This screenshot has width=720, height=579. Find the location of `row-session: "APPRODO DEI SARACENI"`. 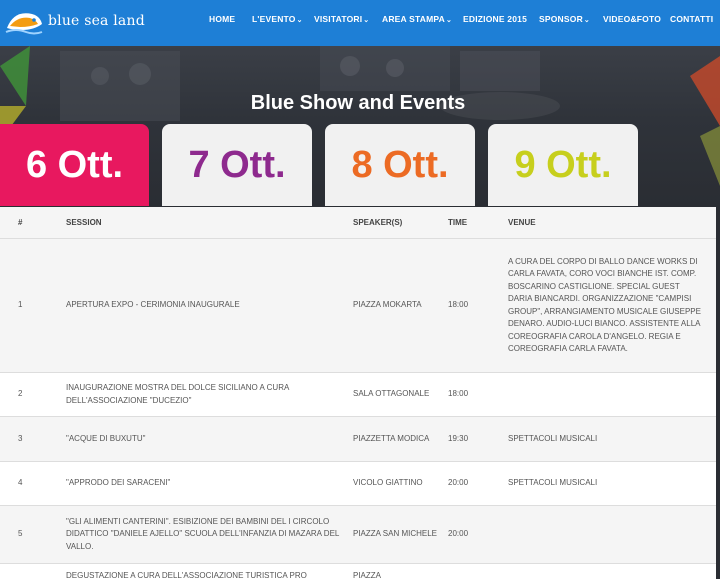

row-session: "APPRODO DEI SARACENI" is located at coordinates (209, 483).